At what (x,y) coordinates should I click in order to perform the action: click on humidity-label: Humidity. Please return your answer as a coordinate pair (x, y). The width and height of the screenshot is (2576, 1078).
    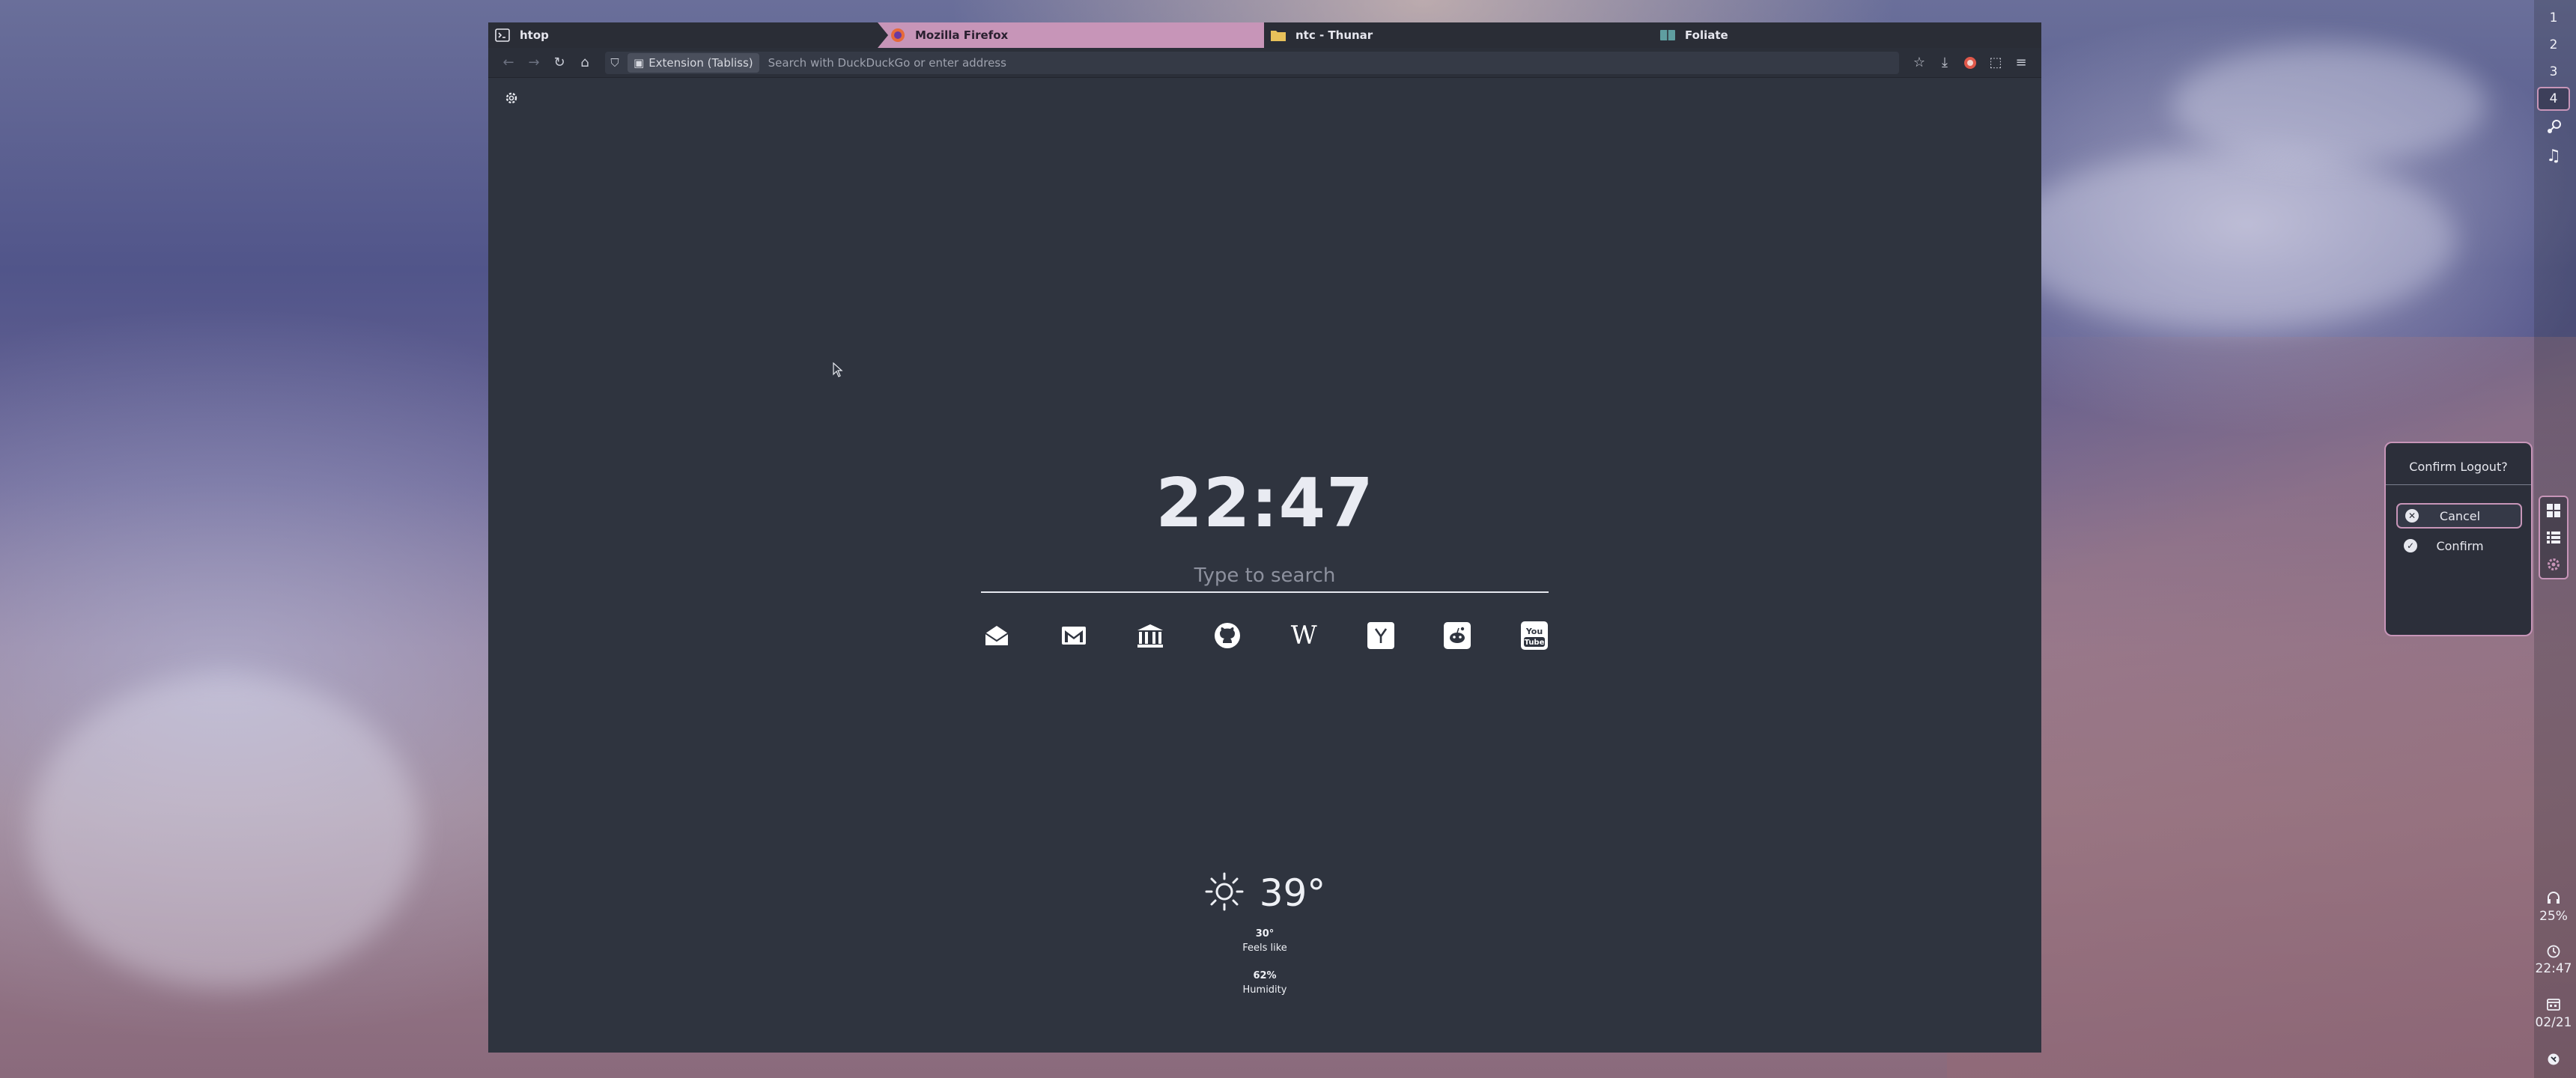
    Looking at the image, I should click on (1264, 990).